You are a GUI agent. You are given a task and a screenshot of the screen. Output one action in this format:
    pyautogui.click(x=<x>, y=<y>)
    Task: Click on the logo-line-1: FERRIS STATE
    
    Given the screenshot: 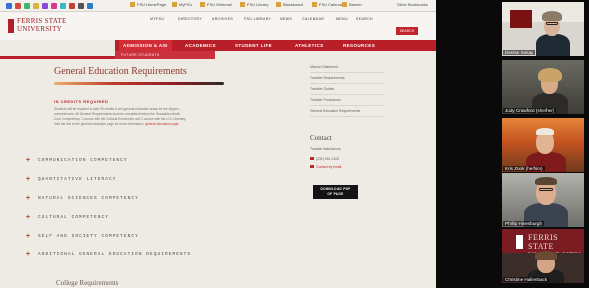 What is the action you would take?
    pyautogui.click(x=42, y=21)
    